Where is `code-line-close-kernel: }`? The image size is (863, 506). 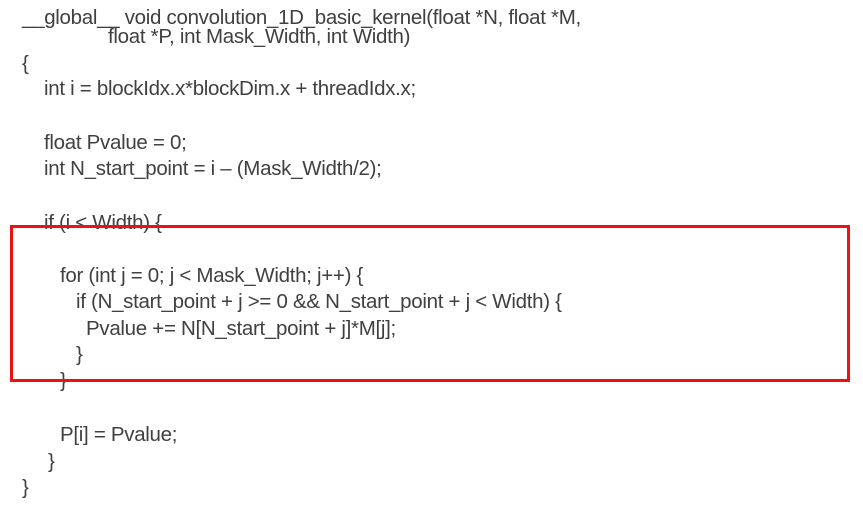
code-line-close-kernel: } is located at coordinates (25, 487).